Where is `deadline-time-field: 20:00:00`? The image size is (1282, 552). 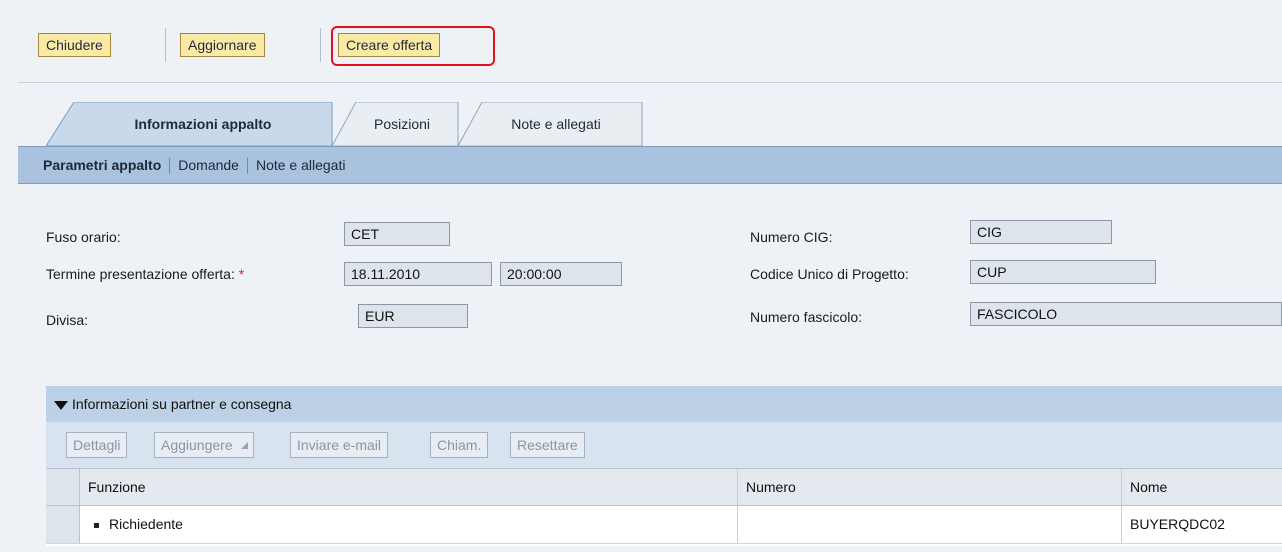 deadline-time-field: 20:00:00 is located at coordinates (561, 274).